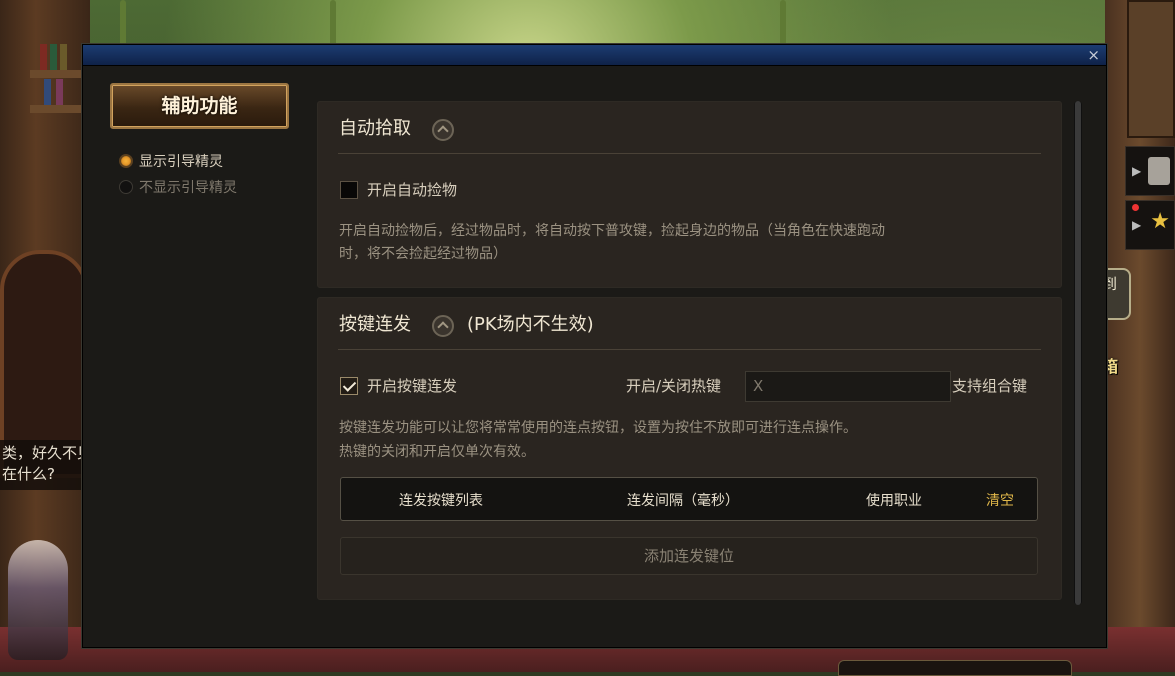 The width and height of the screenshot is (1175, 676). Describe the element at coordinates (683, 501) in the screenshot. I see `column-header-interval: 连发间隔（毫秒）` at that location.